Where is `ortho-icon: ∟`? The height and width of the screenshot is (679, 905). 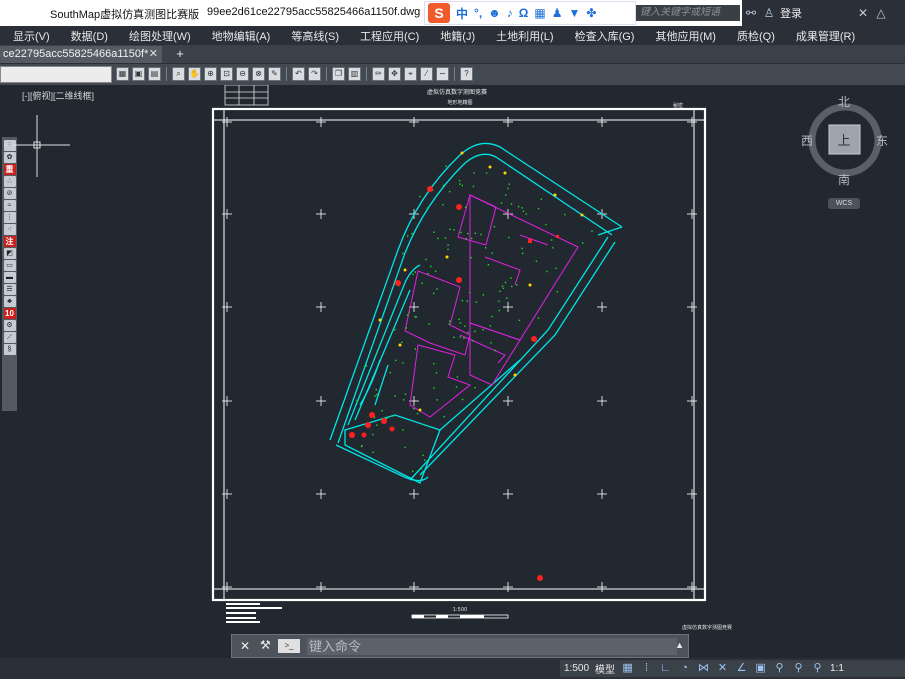
ortho-icon: ∟ is located at coordinates (665, 668).